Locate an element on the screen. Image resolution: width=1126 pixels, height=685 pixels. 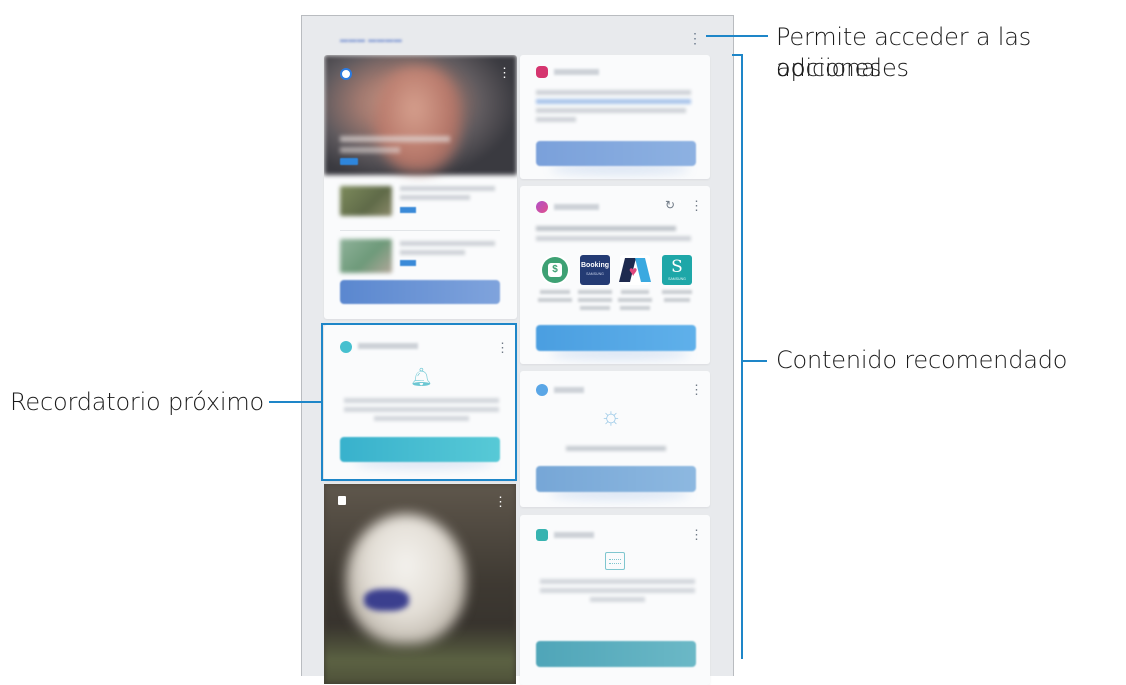
photo-more-icon: ⋮ is located at coordinates (500, 502).